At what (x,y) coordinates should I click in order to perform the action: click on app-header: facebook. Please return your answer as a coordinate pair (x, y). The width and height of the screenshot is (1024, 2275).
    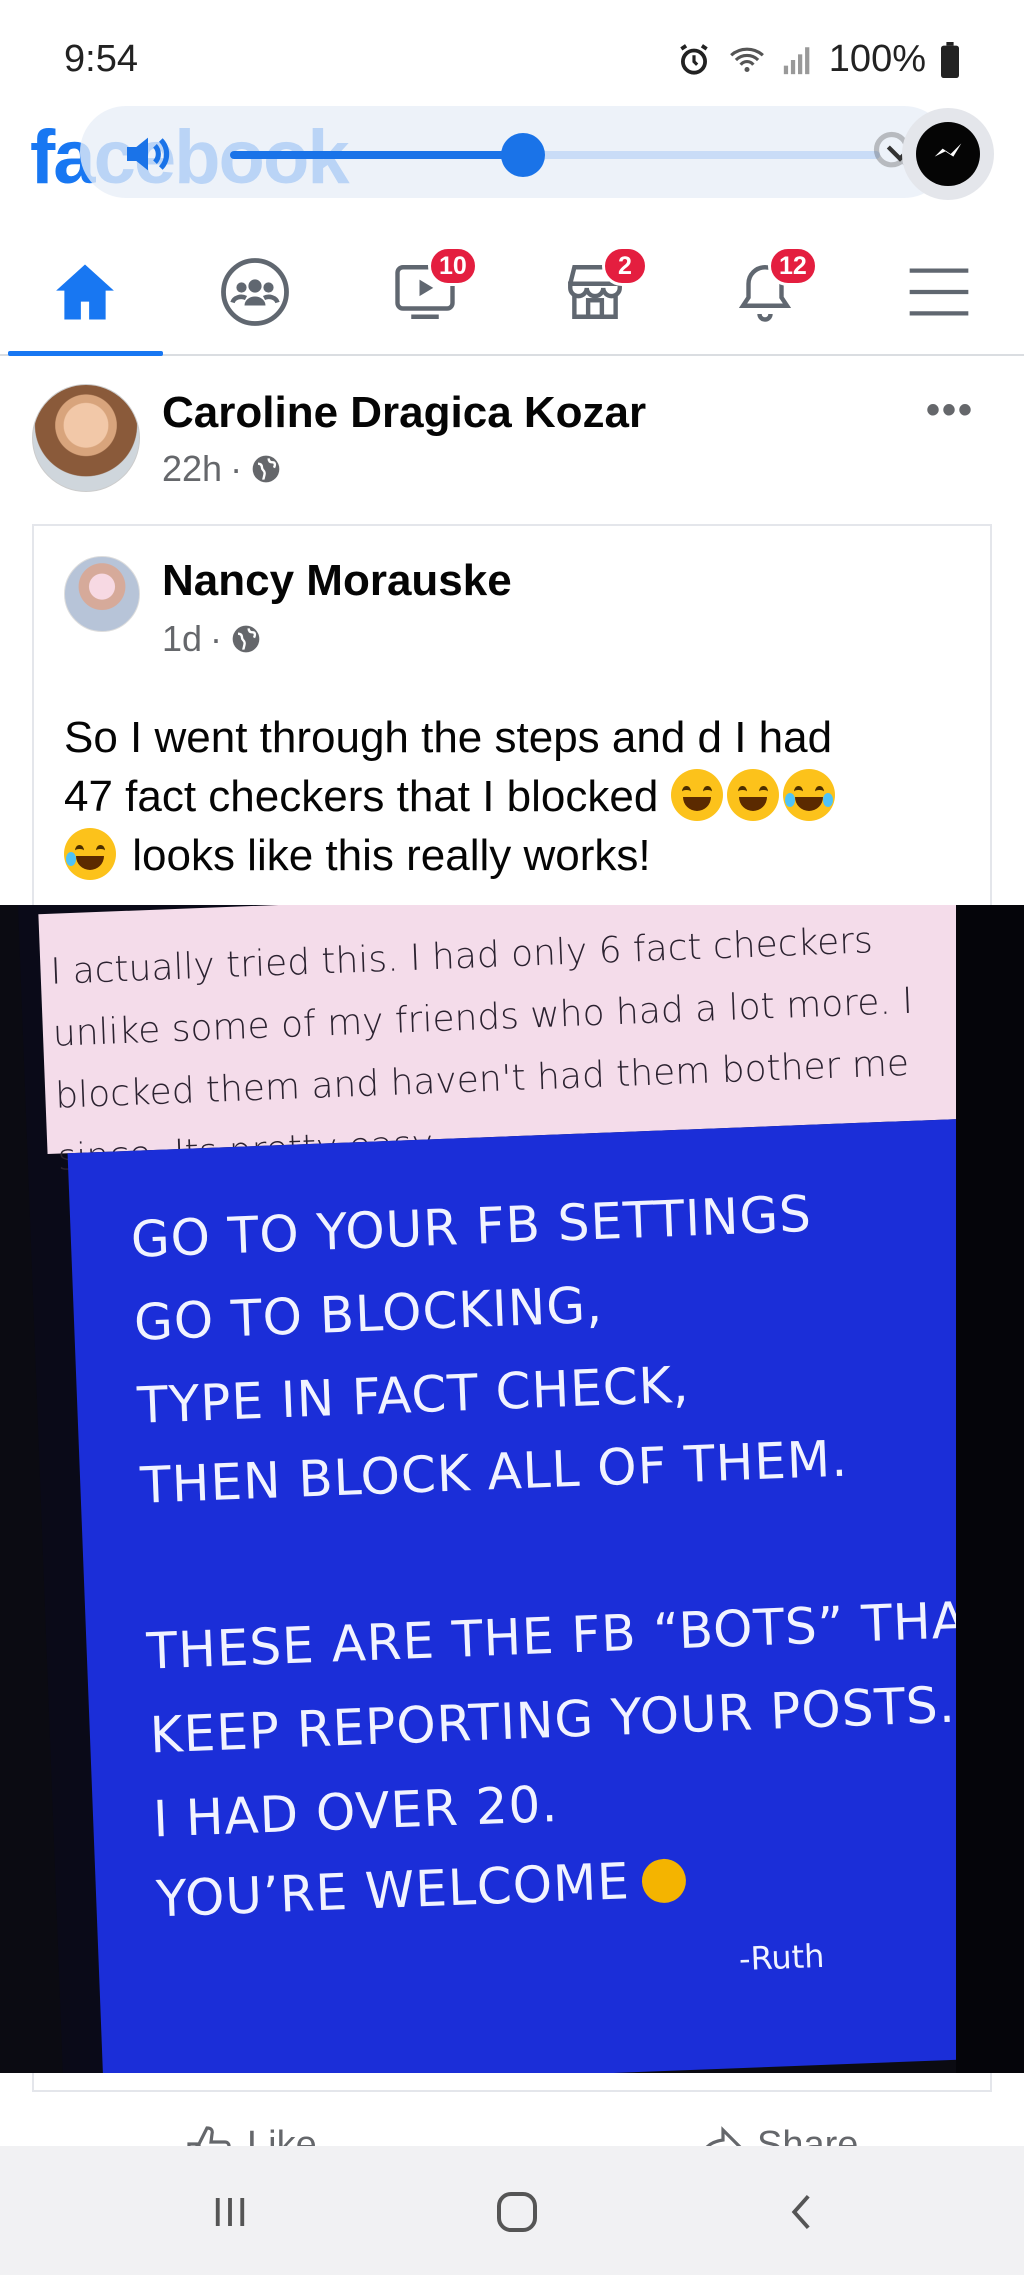
    Looking at the image, I should click on (512, 155).